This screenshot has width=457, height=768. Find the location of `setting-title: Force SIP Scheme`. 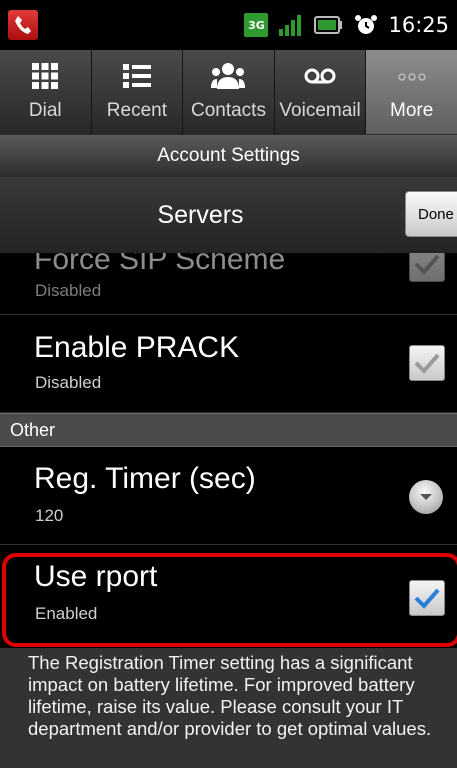

setting-title: Force SIP Scheme is located at coordinates (160, 264).